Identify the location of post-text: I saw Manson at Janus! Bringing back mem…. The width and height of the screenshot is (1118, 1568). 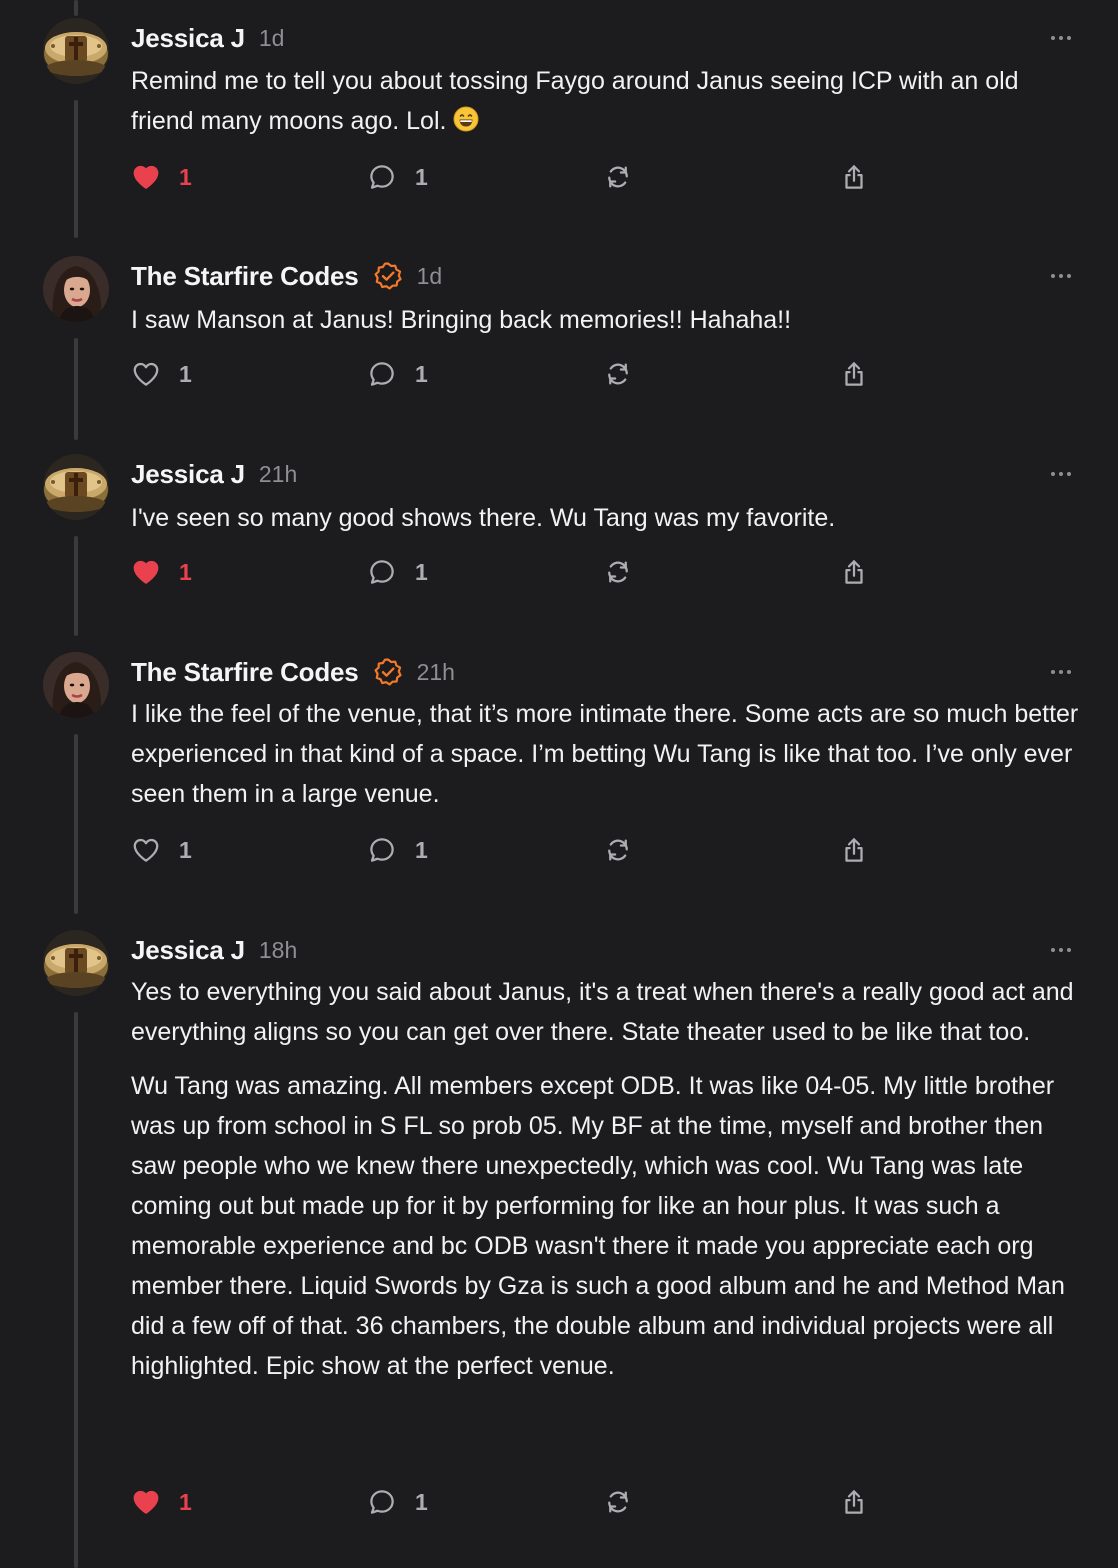
(461, 320).